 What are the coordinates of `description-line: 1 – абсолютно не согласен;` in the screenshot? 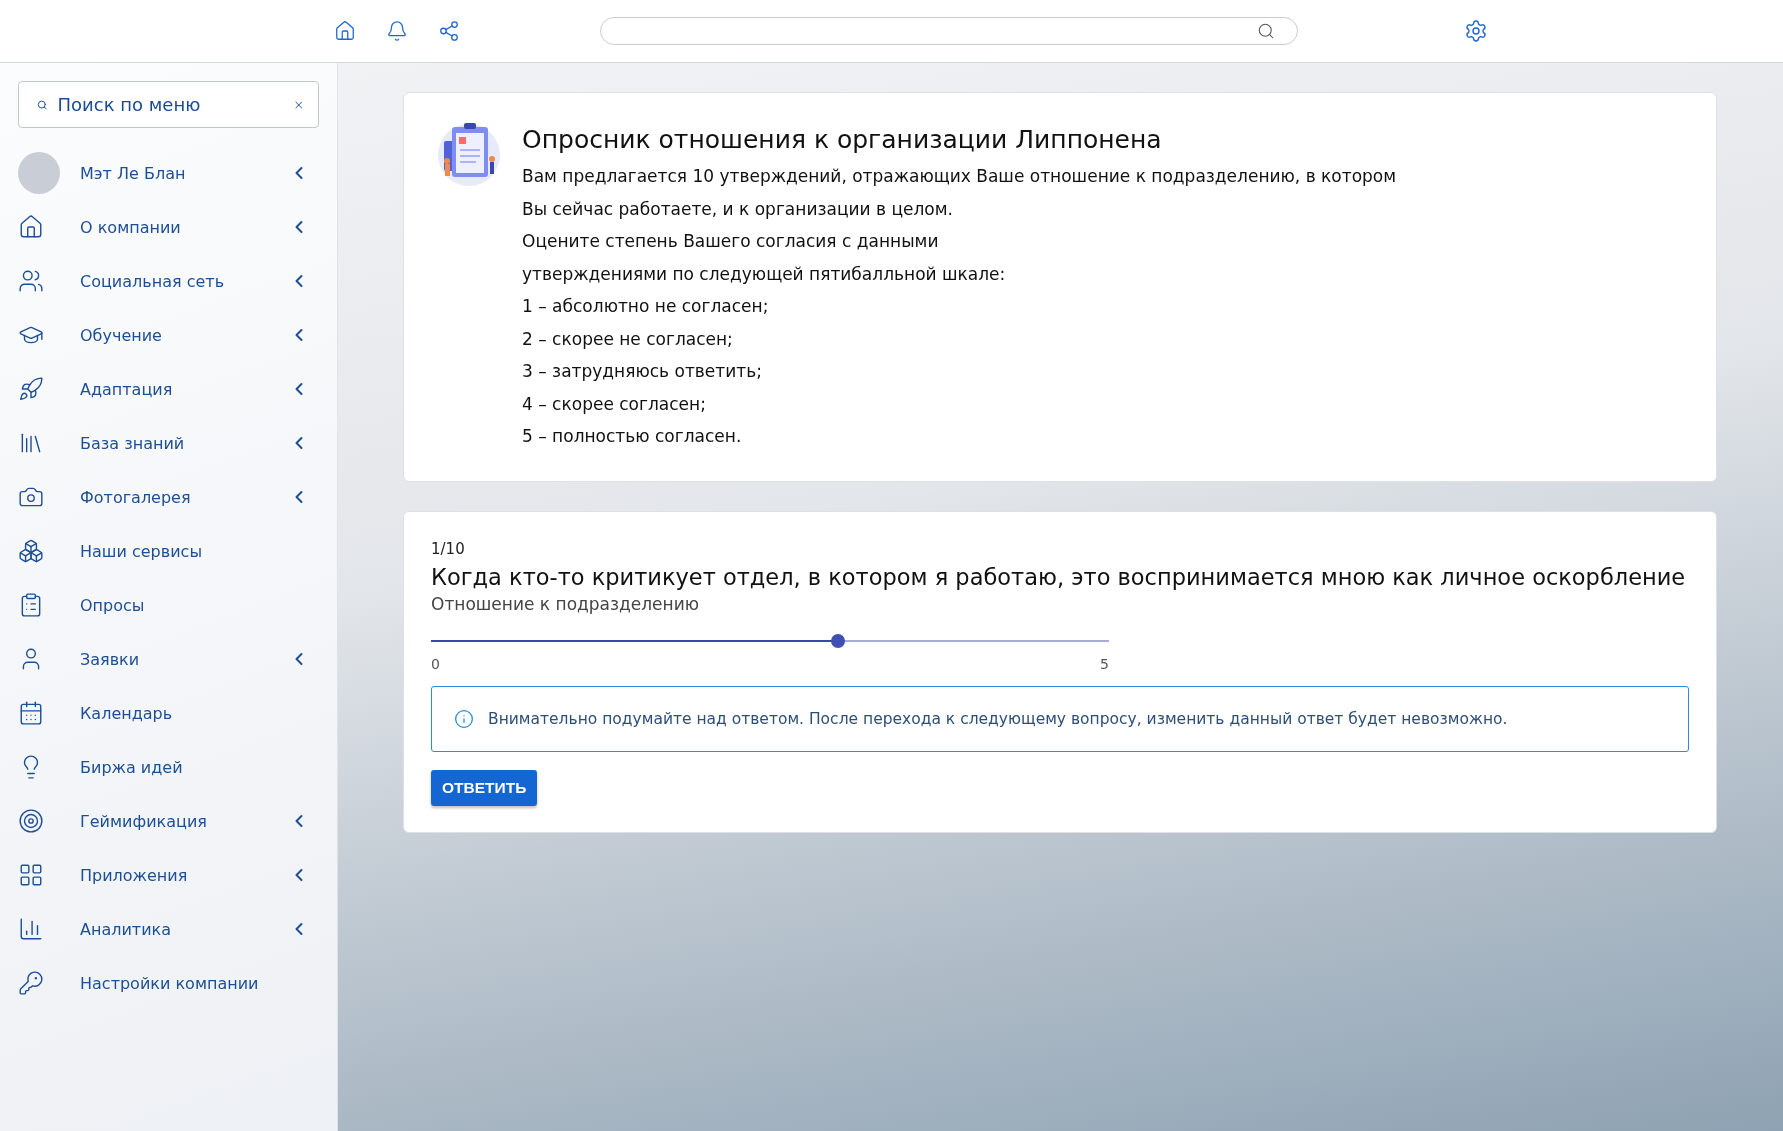 It's located at (646, 306).